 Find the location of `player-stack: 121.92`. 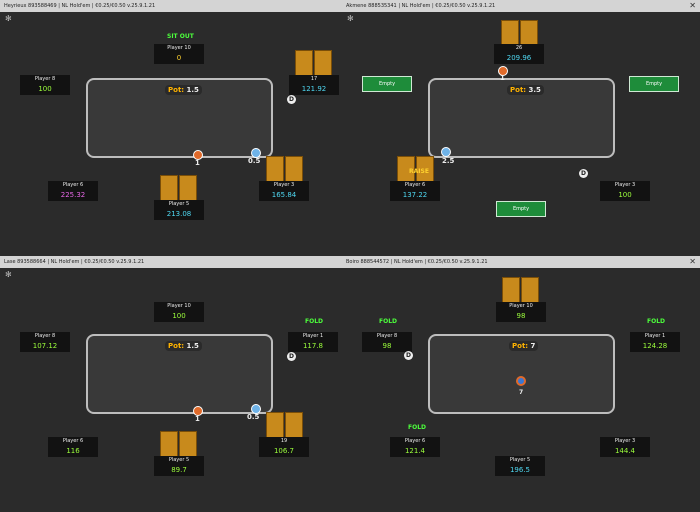

player-stack: 121.92 is located at coordinates (314, 89).